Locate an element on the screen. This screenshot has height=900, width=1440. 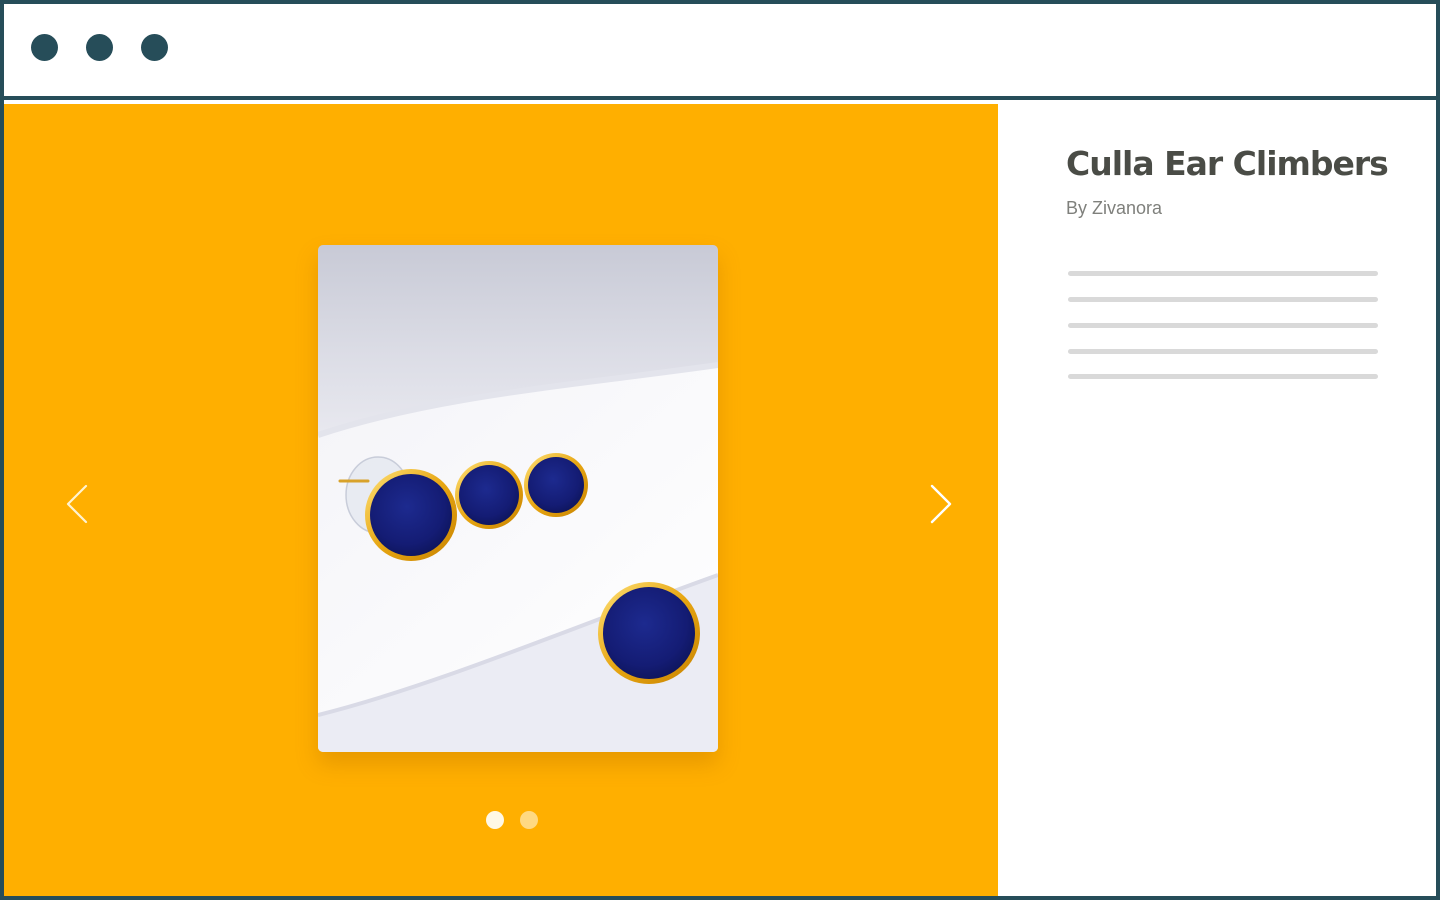
product-brand: By Zivanora is located at coordinates (1114, 208).